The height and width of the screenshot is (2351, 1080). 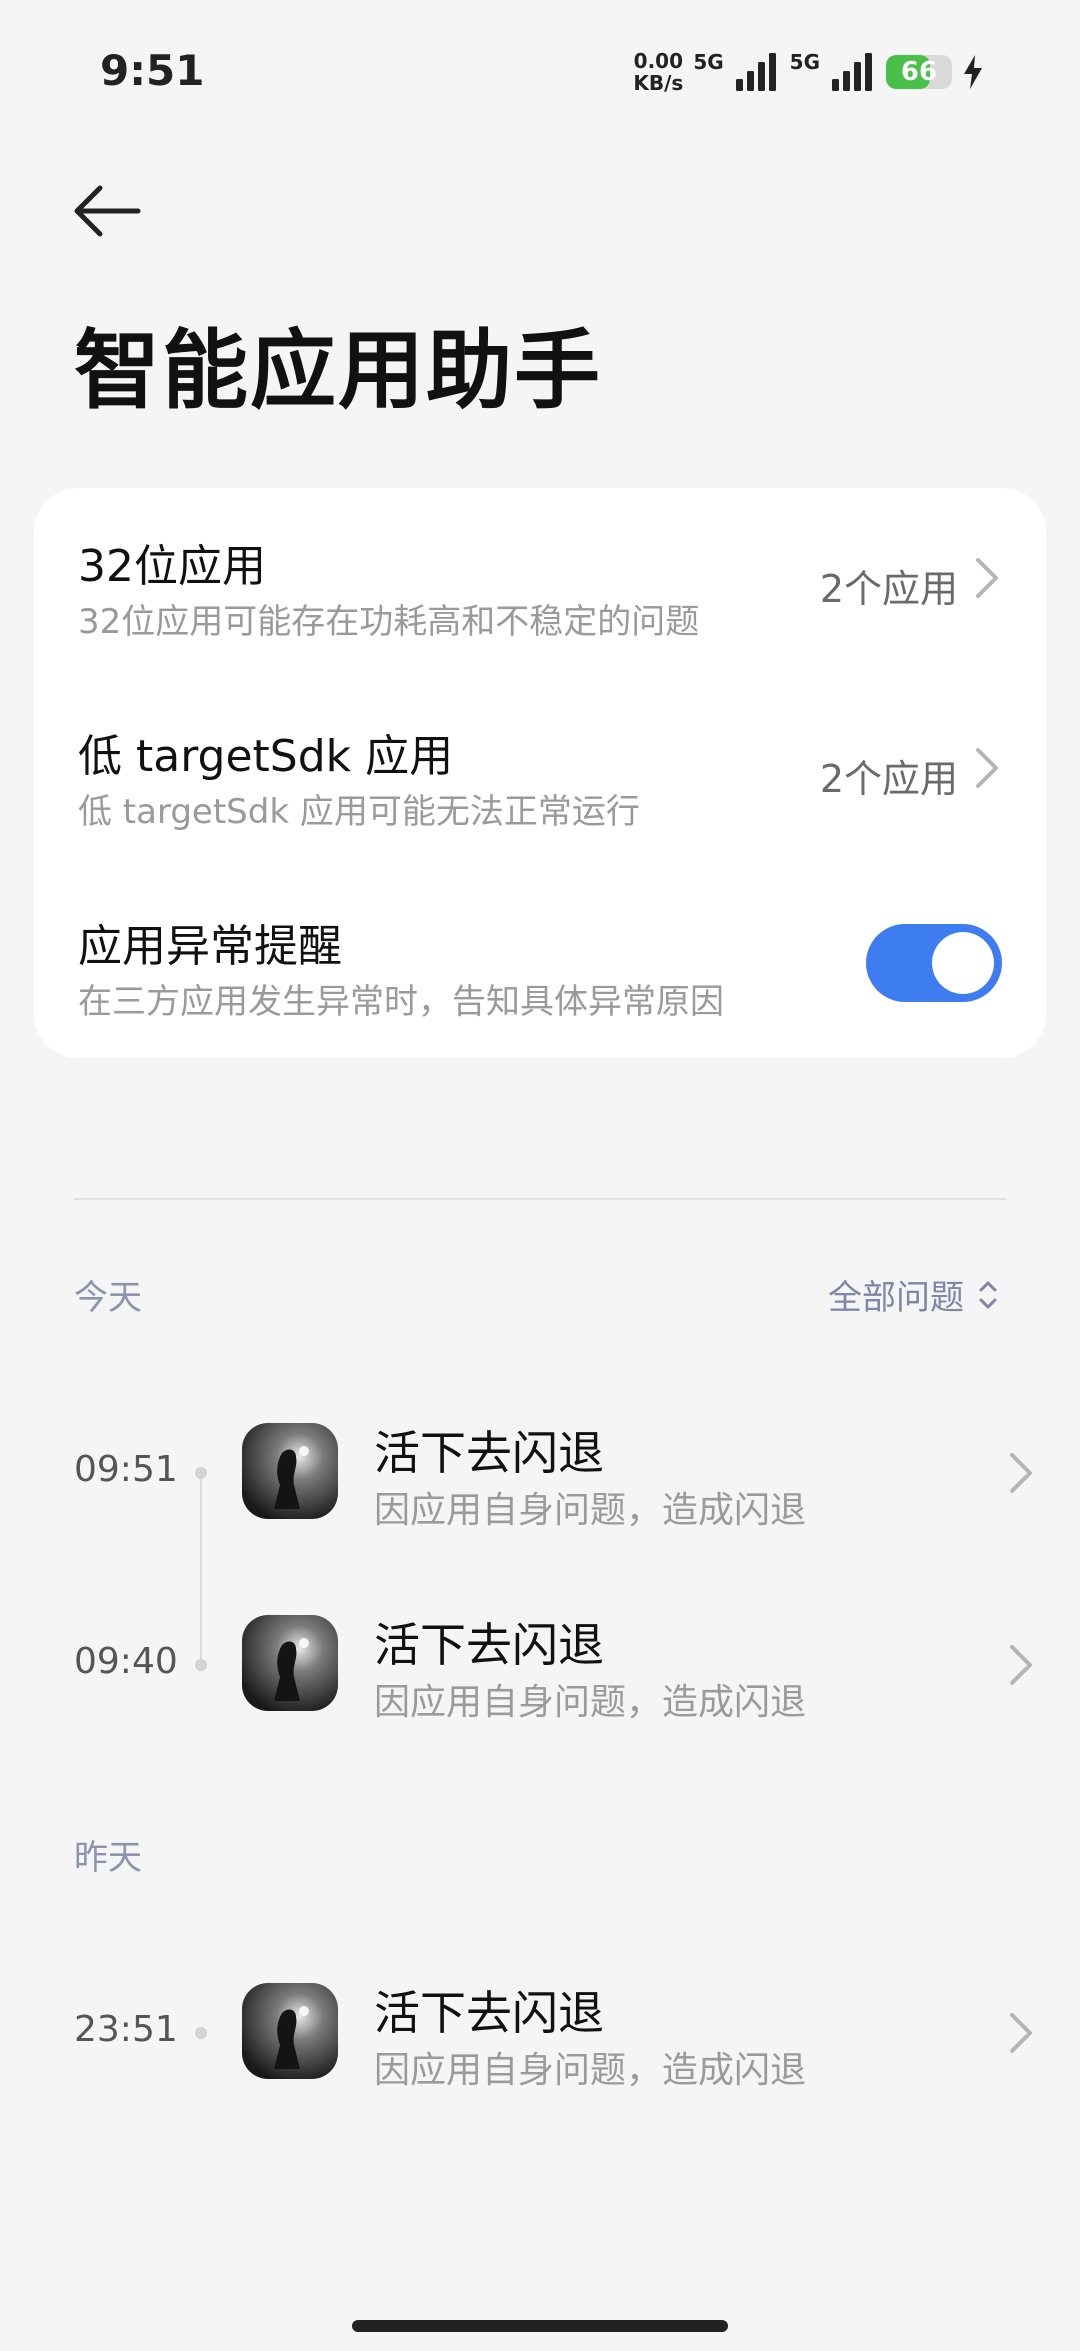 I want to click on network-speed-value: 0.00, so click(x=658, y=61).